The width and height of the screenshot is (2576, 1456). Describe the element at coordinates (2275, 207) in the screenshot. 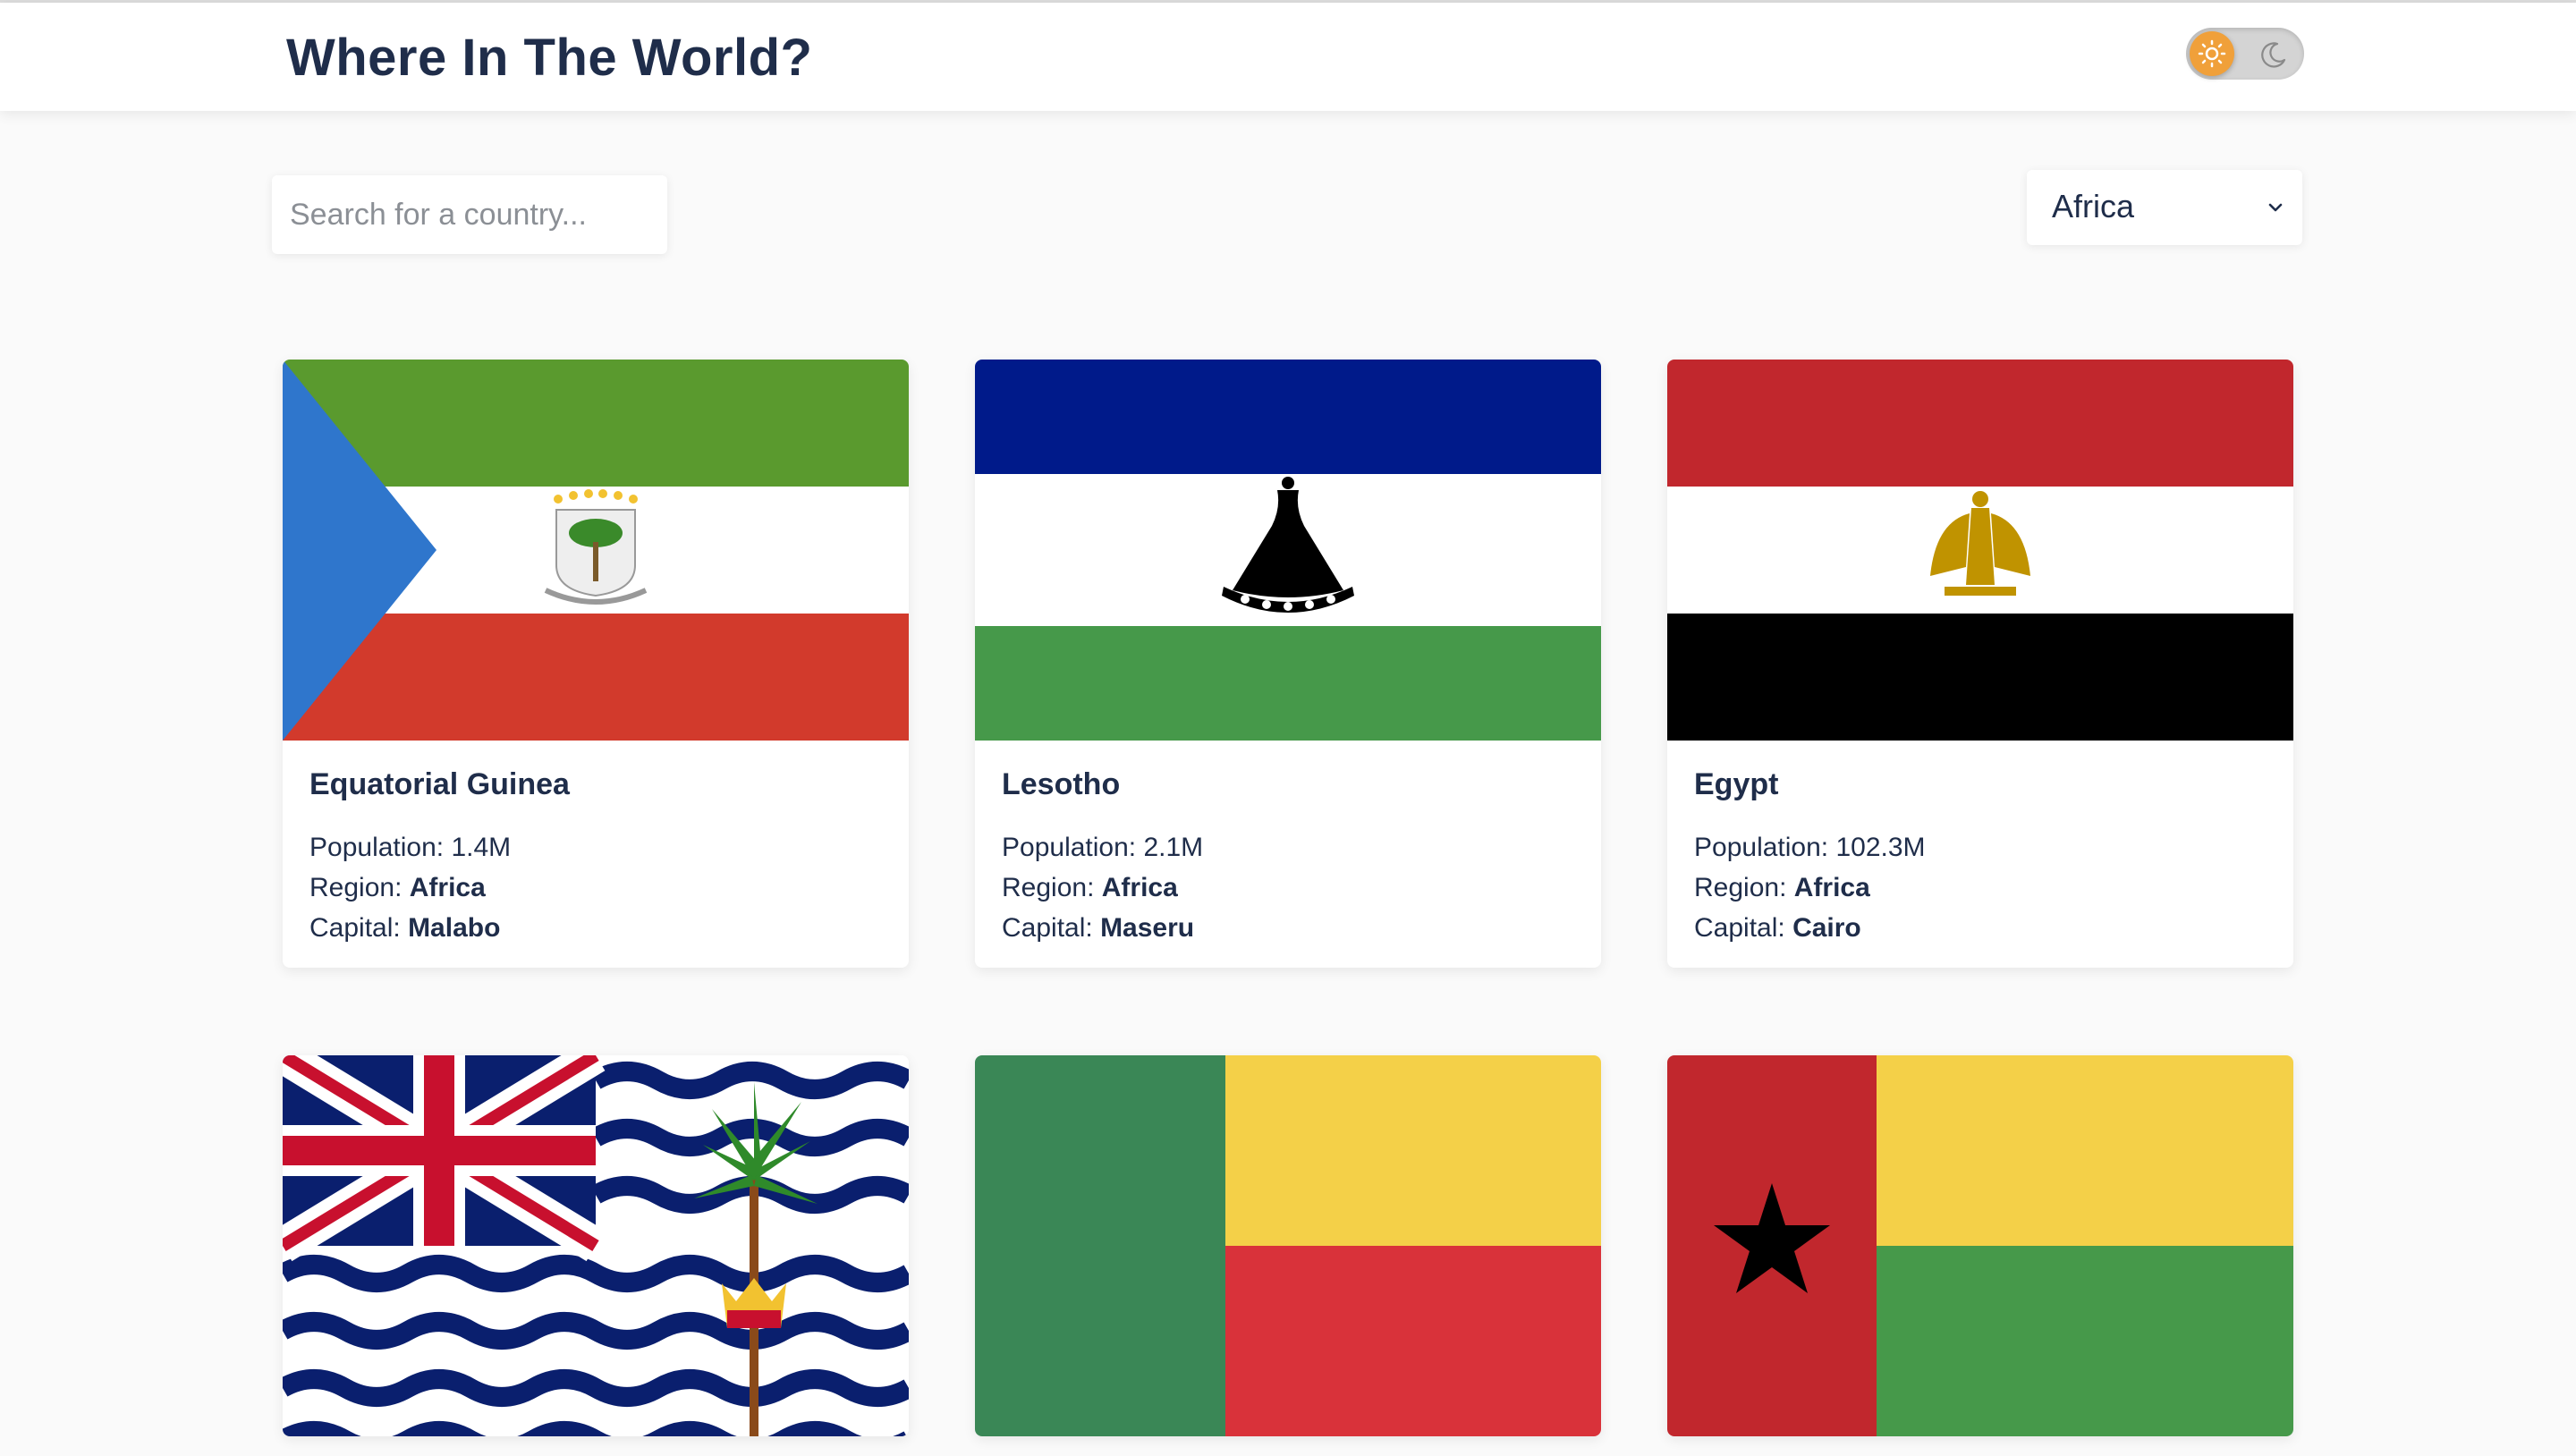

I see `chevron-down-icon` at that location.